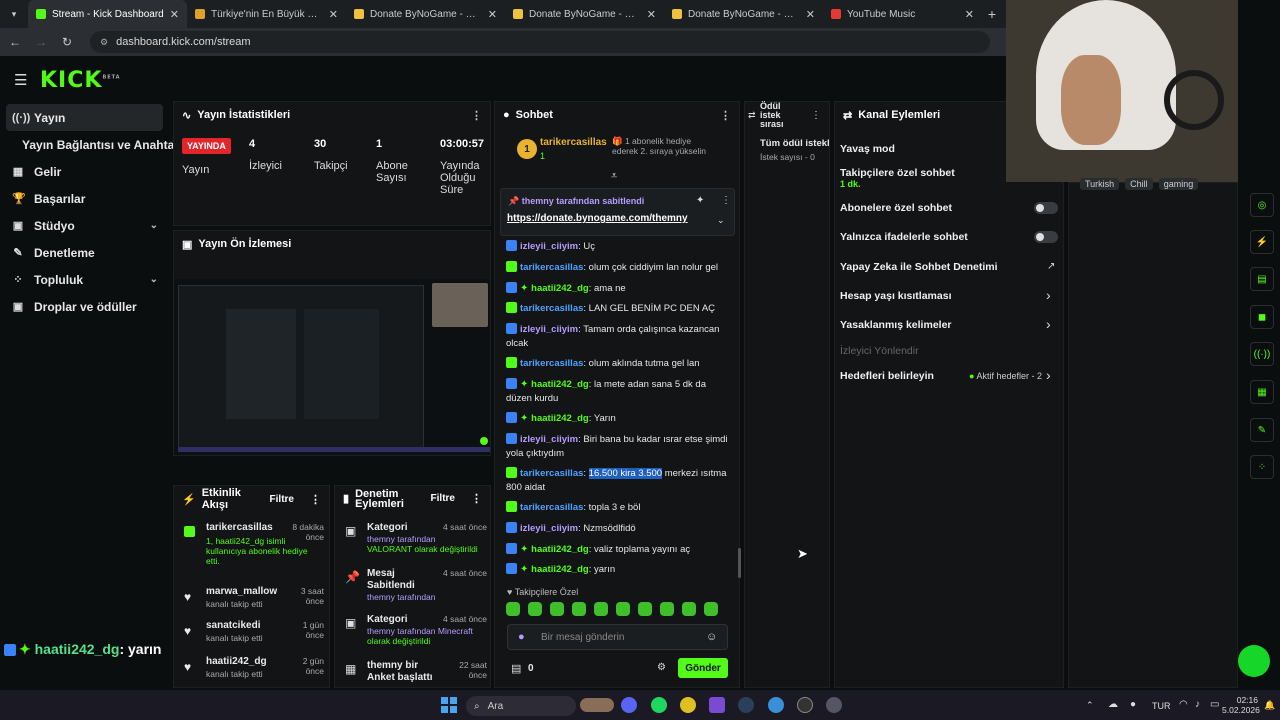 The width and height of the screenshot is (1280, 720). What do you see at coordinates (85, 252) in the screenshot?
I see `sidebar-item: ✎ Denetleme` at bounding box center [85, 252].